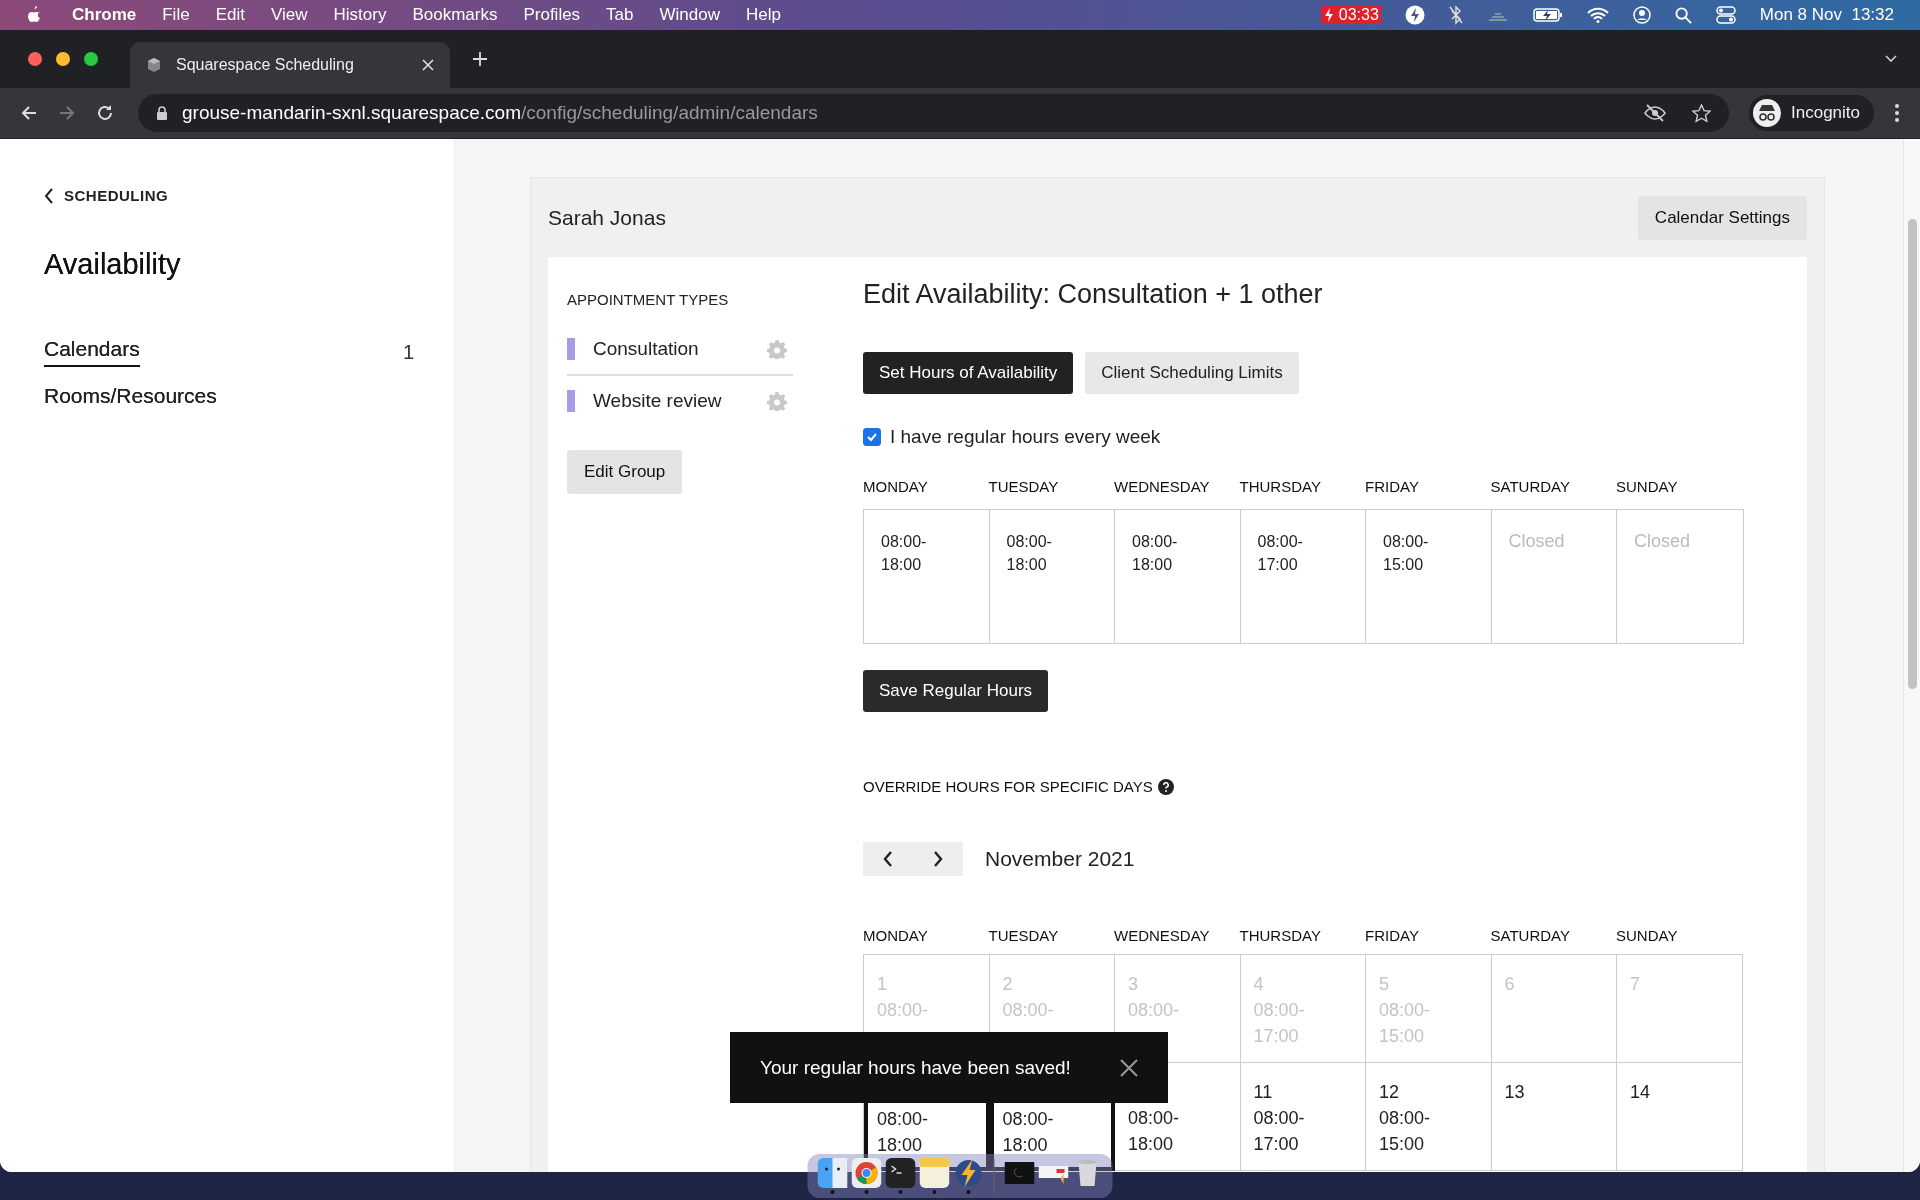 This screenshot has height=1200, width=1920. Describe the element at coordinates (1303, 576) in the screenshot. I see `hours-cell: 08:00- 17:00` at that location.